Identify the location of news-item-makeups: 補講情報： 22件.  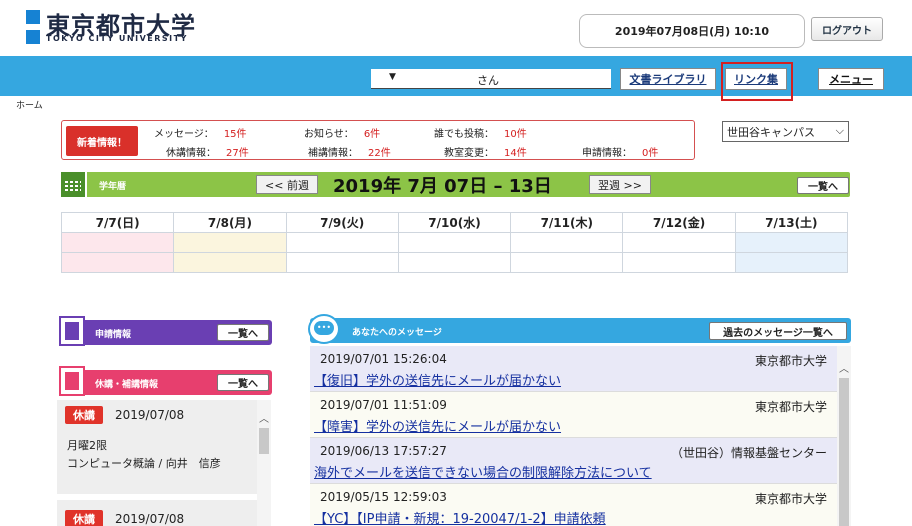
(349, 151).